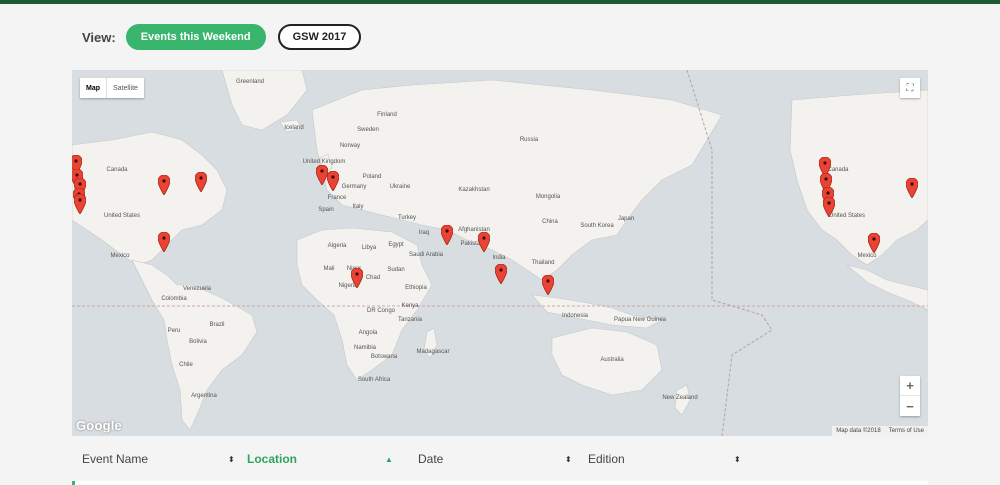  What do you see at coordinates (365, 348) in the screenshot?
I see `map-label: Namibia` at bounding box center [365, 348].